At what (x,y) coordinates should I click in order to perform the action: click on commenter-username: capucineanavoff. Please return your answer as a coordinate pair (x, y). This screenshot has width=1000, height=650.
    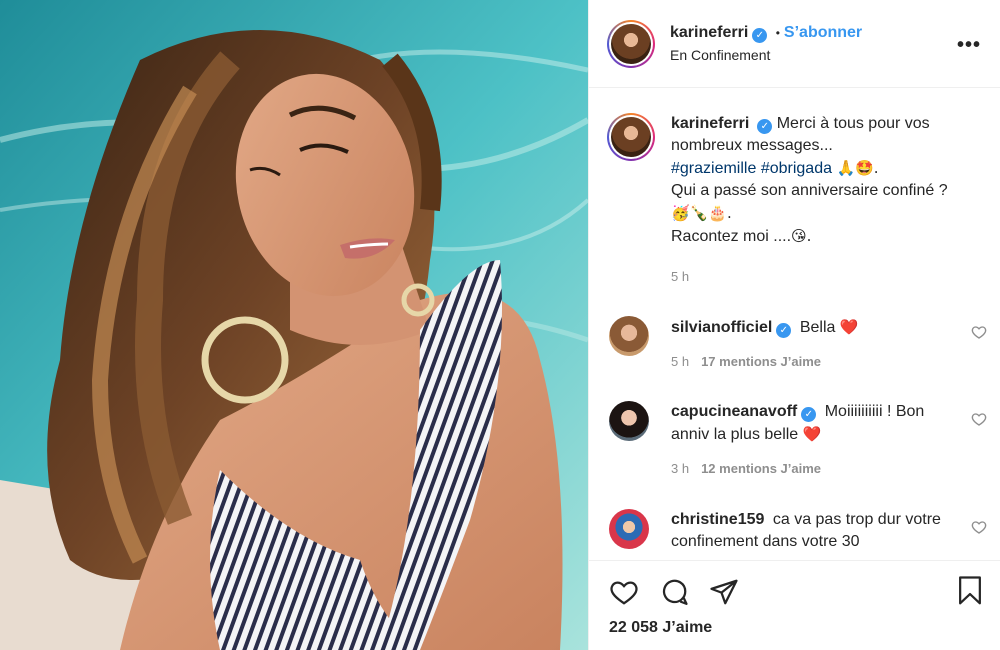
    Looking at the image, I should click on (734, 411).